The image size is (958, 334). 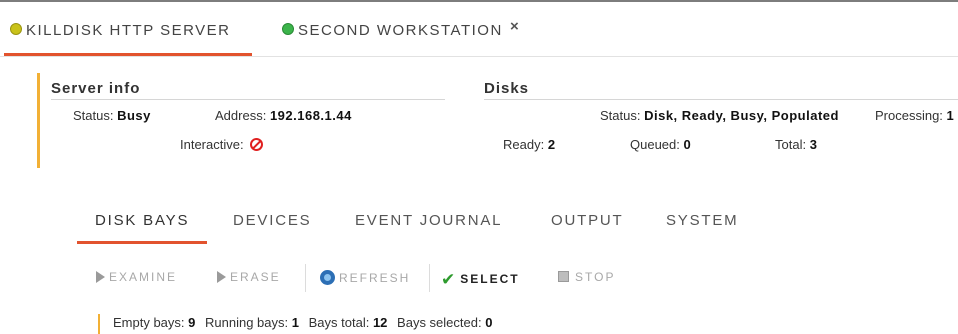 I want to click on server-status: Status: Busy, so click(x=112, y=115).